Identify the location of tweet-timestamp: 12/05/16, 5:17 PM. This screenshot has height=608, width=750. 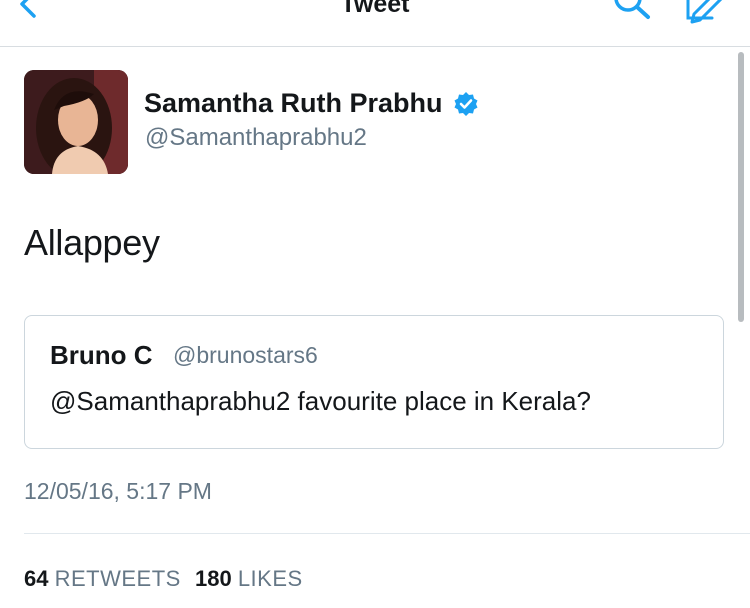
(118, 491).